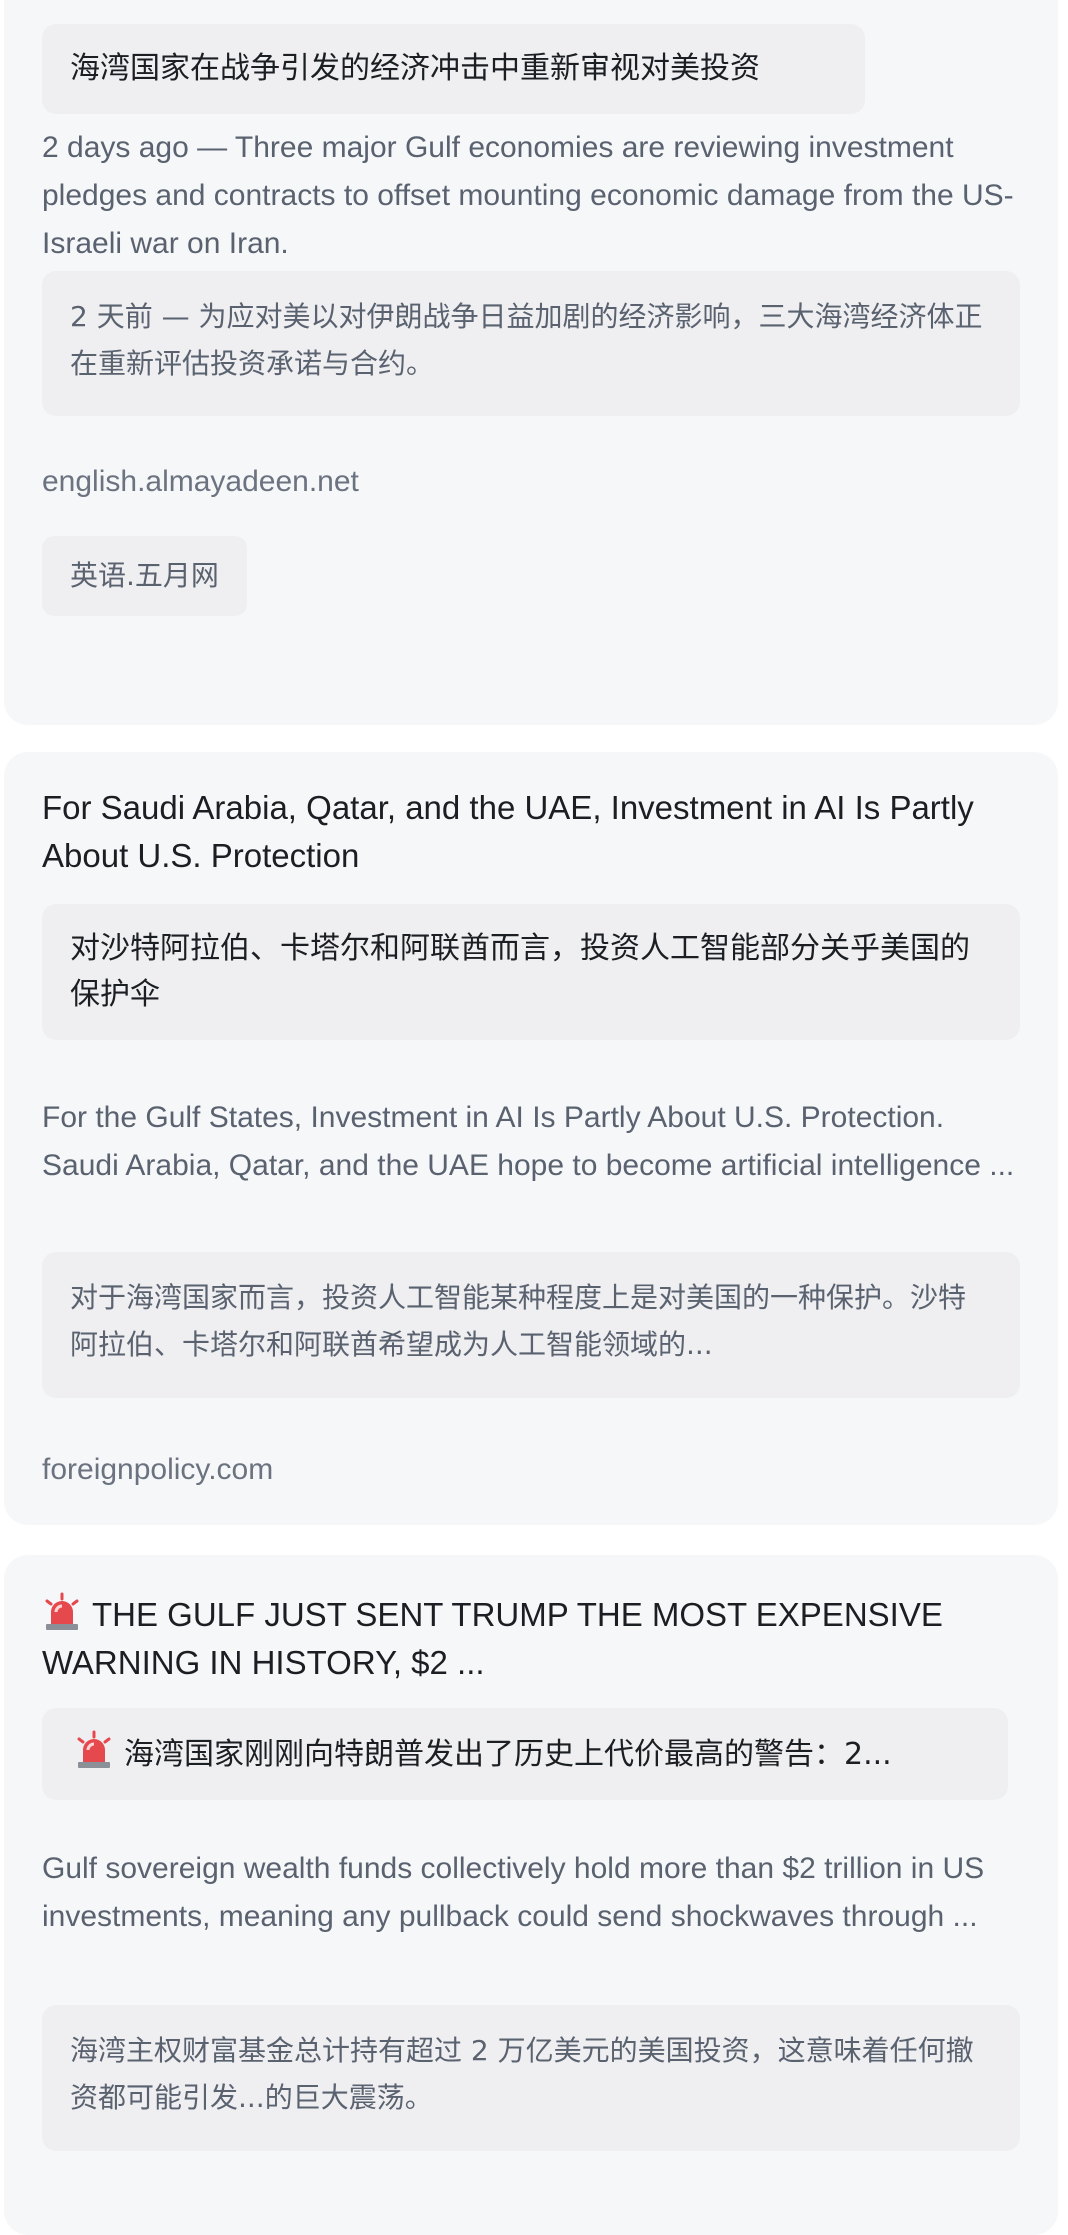  I want to click on result-title-translation: 海湾国家在战争引发的经济冲击中重新审视对美投资, so click(453, 69).